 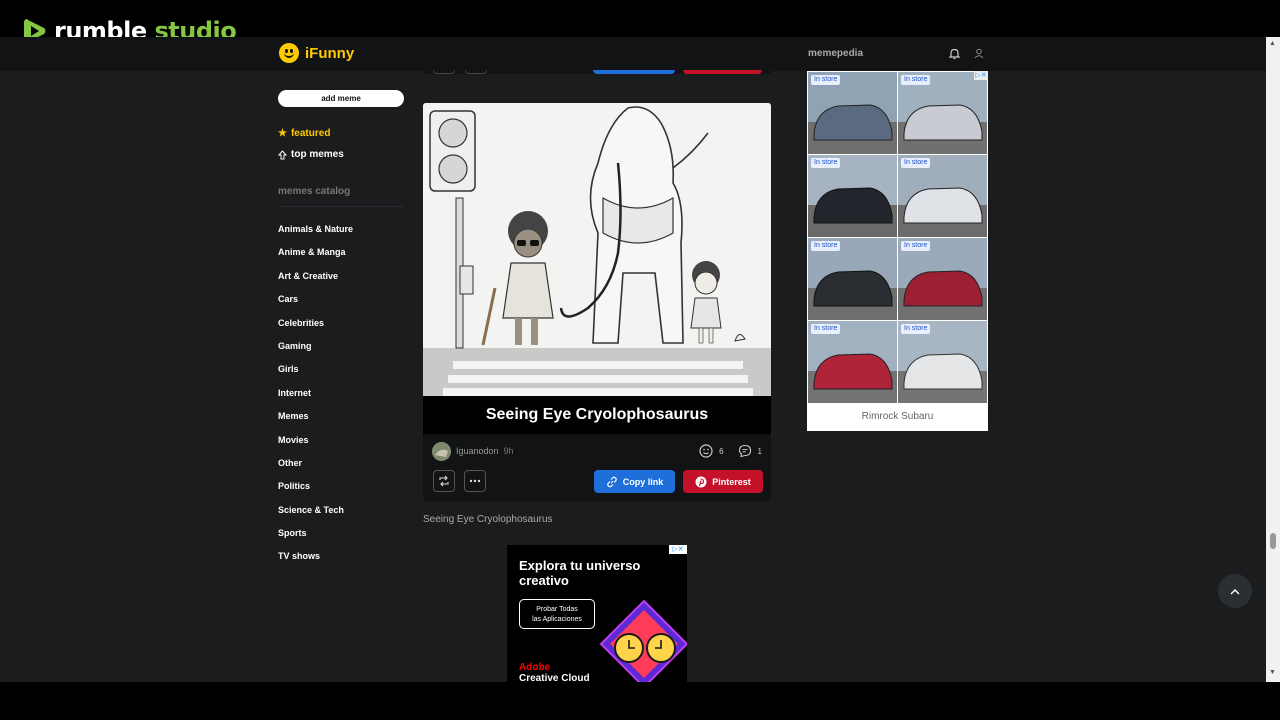 I want to click on arrow-up-outline-icon, so click(x=282, y=154).